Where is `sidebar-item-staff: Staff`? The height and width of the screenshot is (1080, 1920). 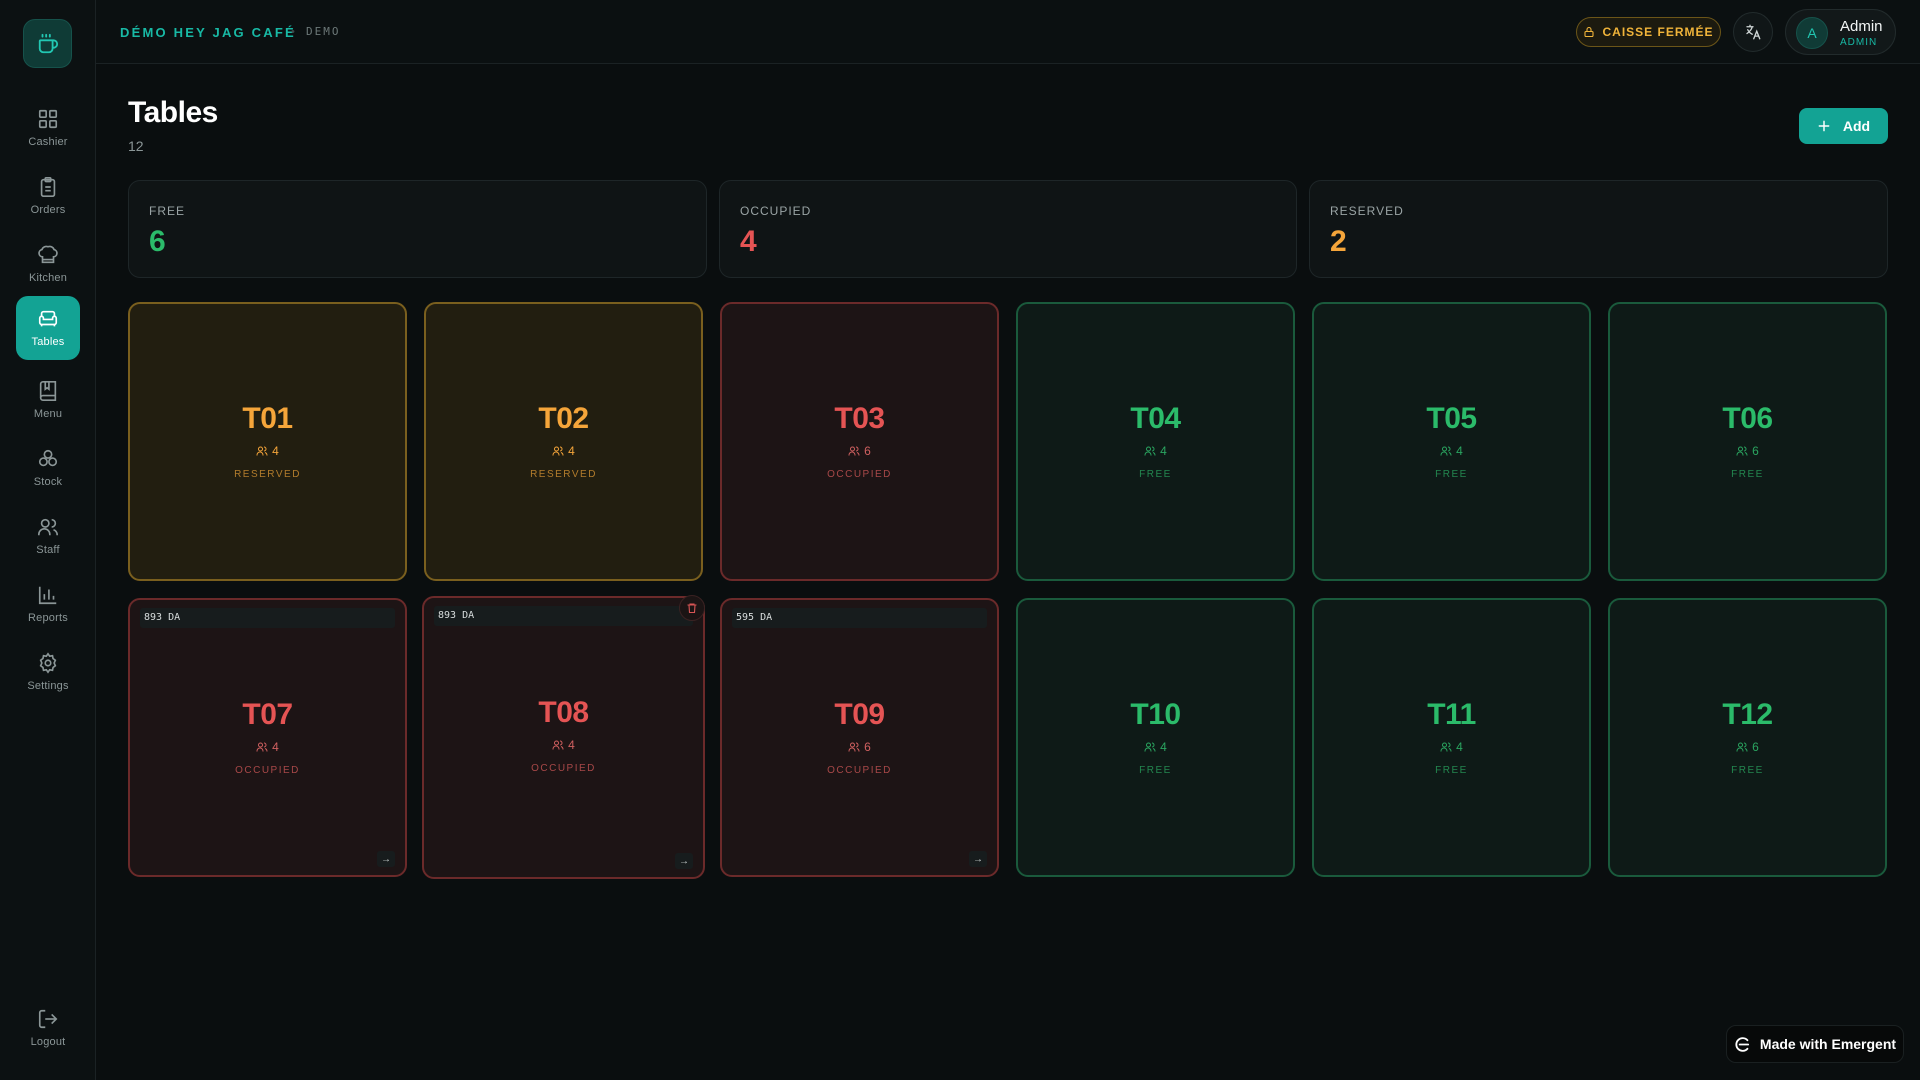
sidebar-item-staff: Staff is located at coordinates (48, 536).